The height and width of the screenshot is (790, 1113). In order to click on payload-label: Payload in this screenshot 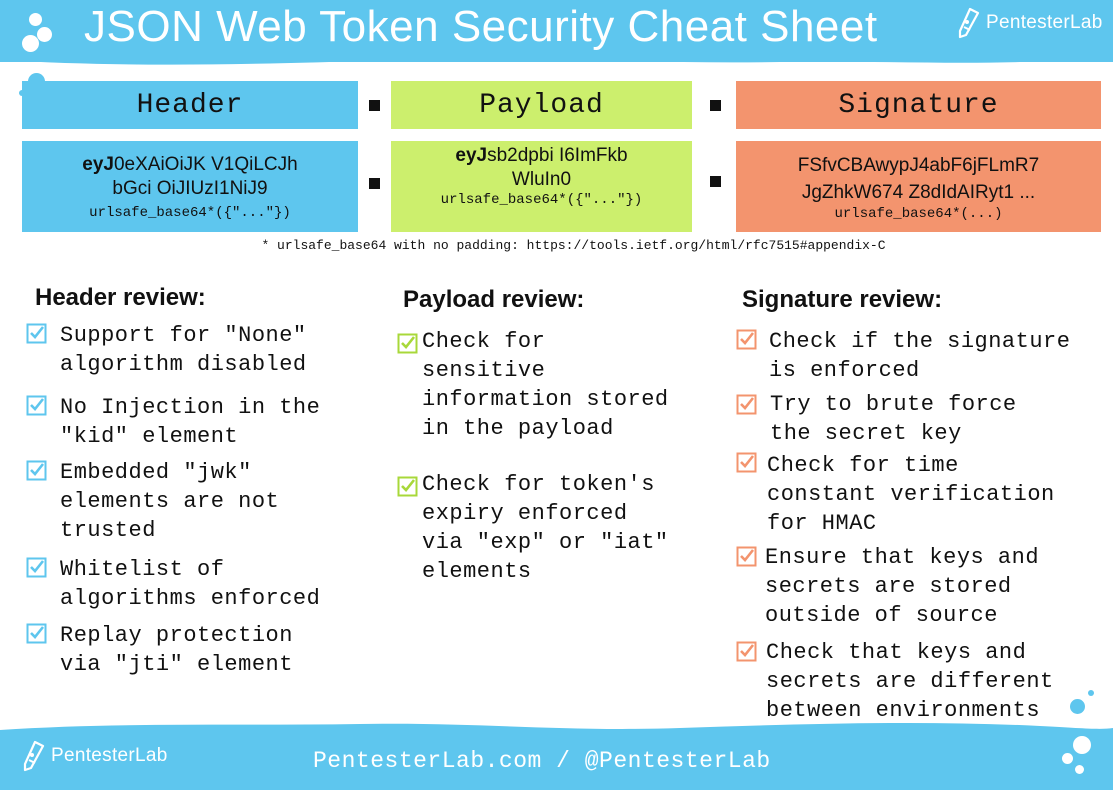, I will do `click(541, 105)`.